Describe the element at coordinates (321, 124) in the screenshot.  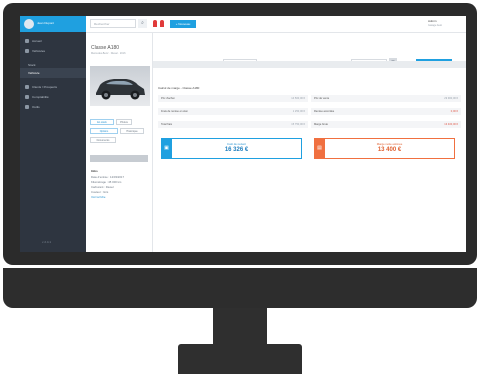
I see `row-label: Marge brute` at that location.